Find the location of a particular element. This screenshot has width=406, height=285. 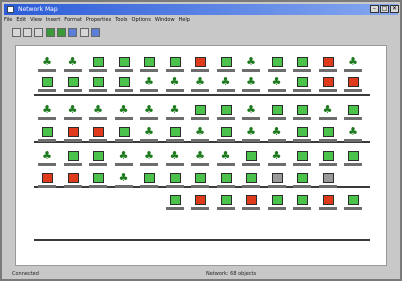

refresh-icon is located at coordinates (95, 32).